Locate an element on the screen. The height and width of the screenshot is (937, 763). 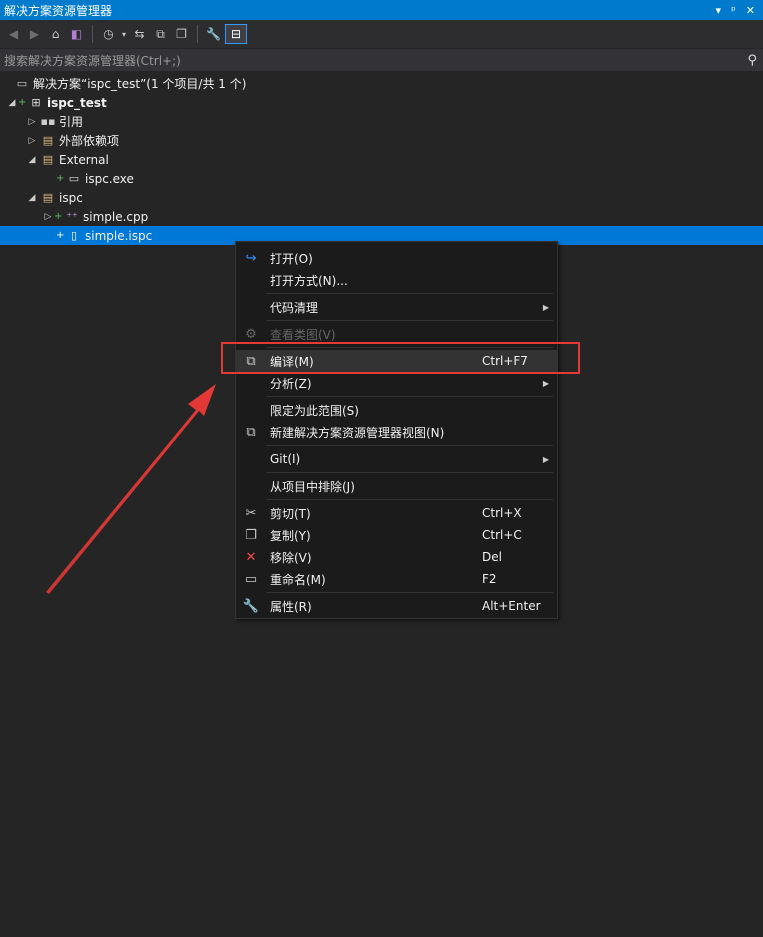
pin-icon: ᵖ is located at coordinates (733, 10).